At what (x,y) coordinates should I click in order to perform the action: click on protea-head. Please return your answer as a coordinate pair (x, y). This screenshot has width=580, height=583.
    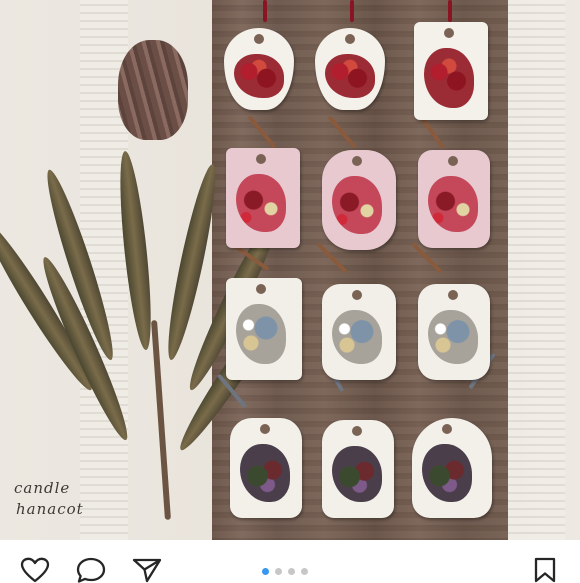
    Looking at the image, I should click on (153, 90).